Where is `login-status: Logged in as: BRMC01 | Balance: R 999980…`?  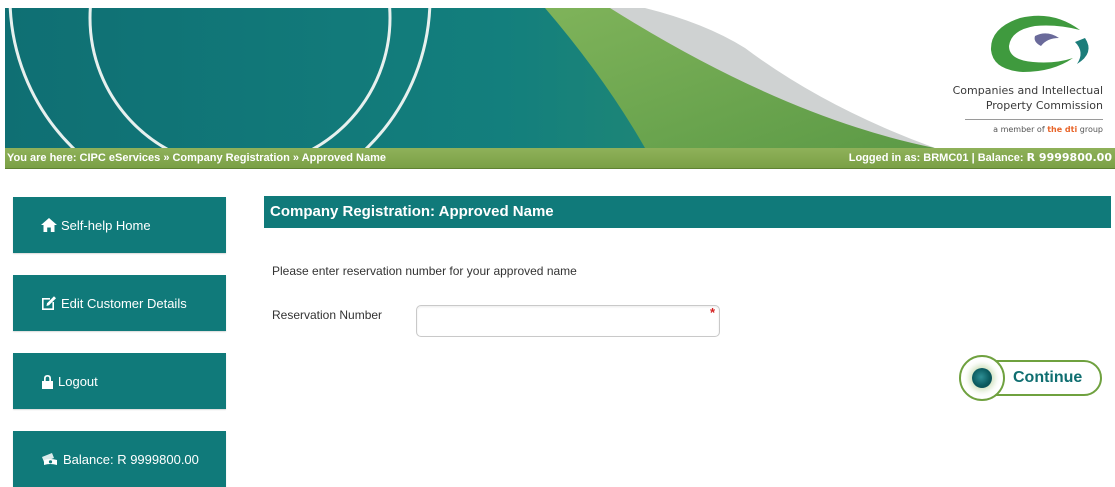
login-status: Logged in as: BRMC01 | Balance: R 999980… is located at coordinates (980, 158).